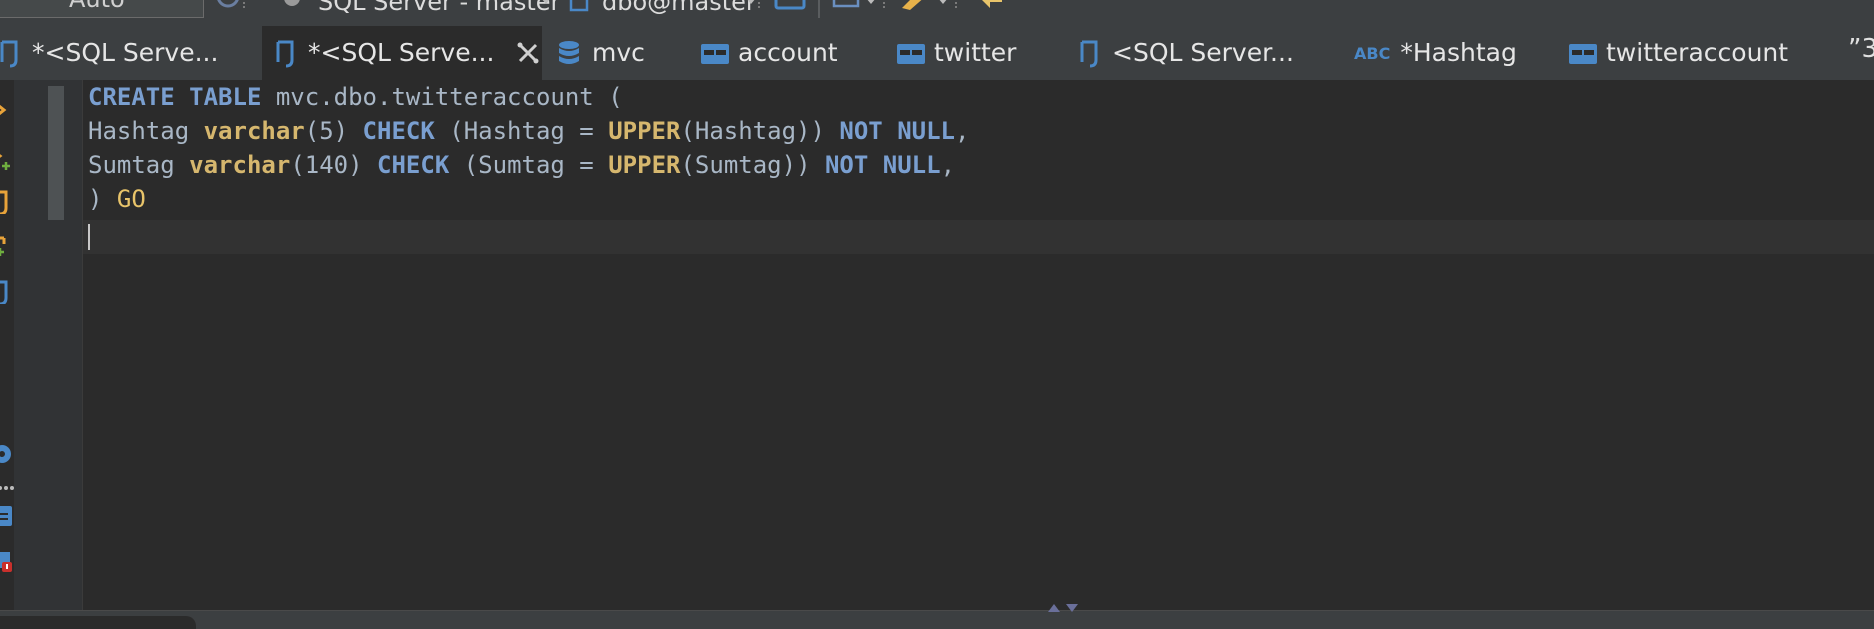 The image size is (1874, 629). I want to click on results-tab, so click(98, 622).